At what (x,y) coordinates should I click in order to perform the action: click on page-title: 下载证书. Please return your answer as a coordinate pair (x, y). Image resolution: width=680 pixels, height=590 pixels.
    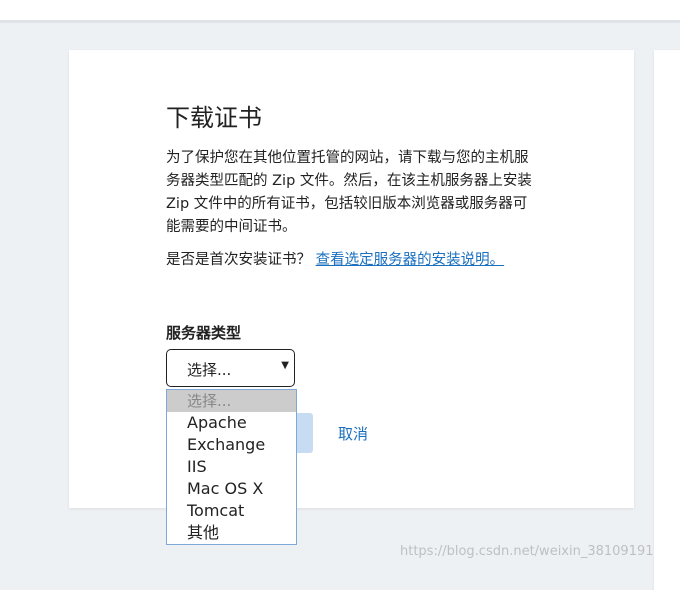
    Looking at the image, I should click on (214, 118).